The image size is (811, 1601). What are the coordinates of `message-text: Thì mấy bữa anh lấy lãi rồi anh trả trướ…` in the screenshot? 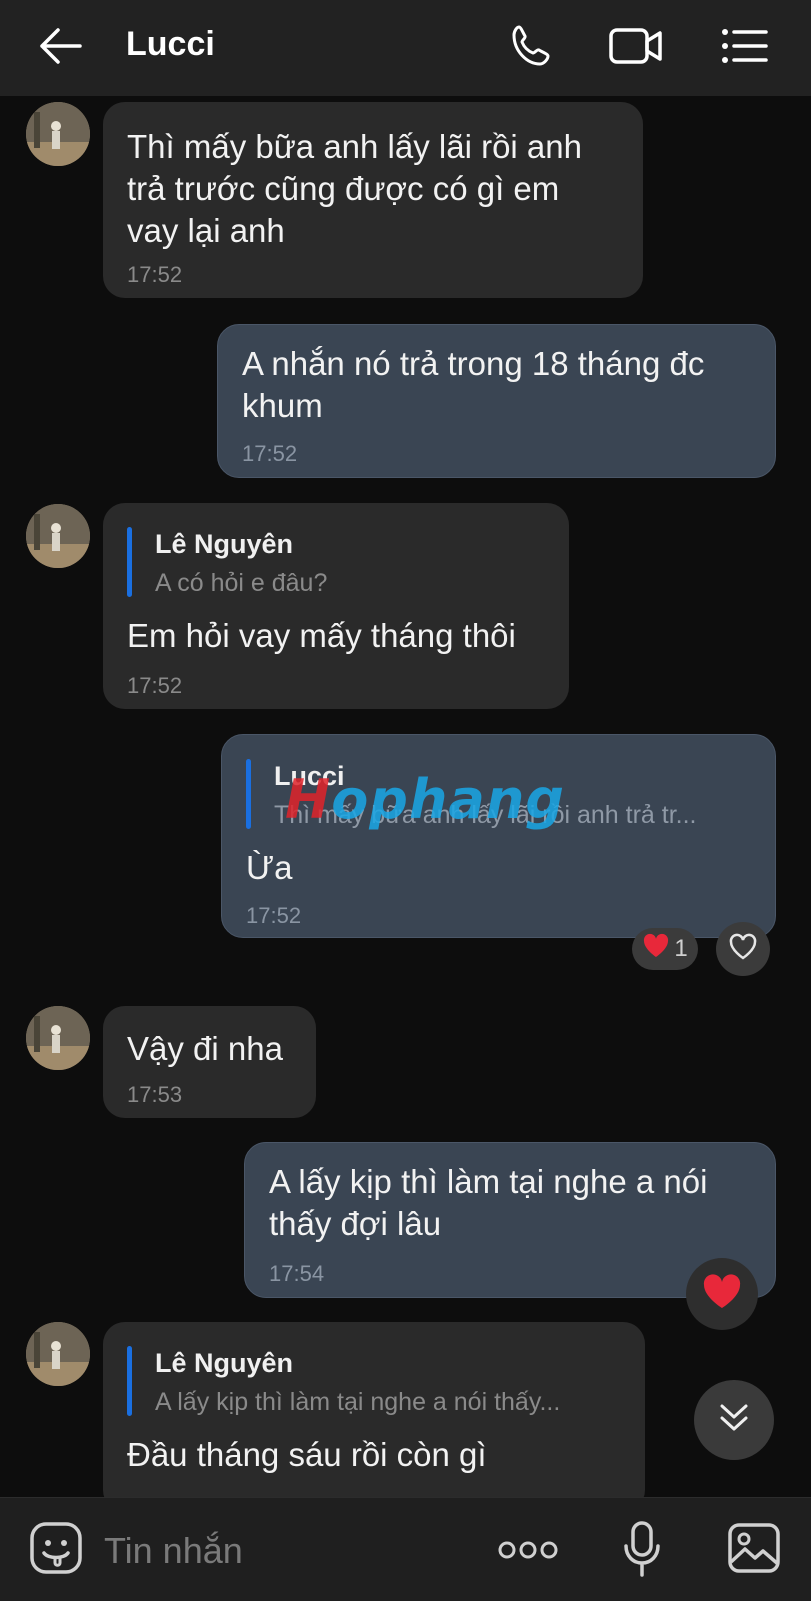 It's located at (354, 188).